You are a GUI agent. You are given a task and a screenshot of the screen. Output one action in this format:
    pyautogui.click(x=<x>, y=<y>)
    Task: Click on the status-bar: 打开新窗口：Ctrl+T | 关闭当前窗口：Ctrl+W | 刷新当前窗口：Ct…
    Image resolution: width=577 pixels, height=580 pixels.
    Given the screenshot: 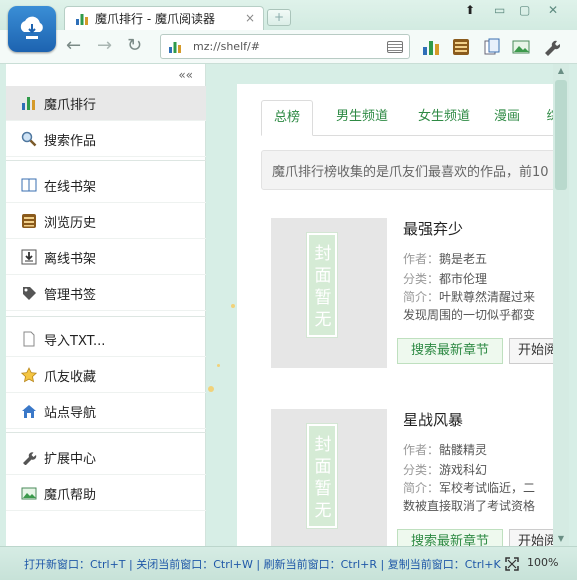 What is the action you would take?
    pyautogui.click(x=288, y=563)
    